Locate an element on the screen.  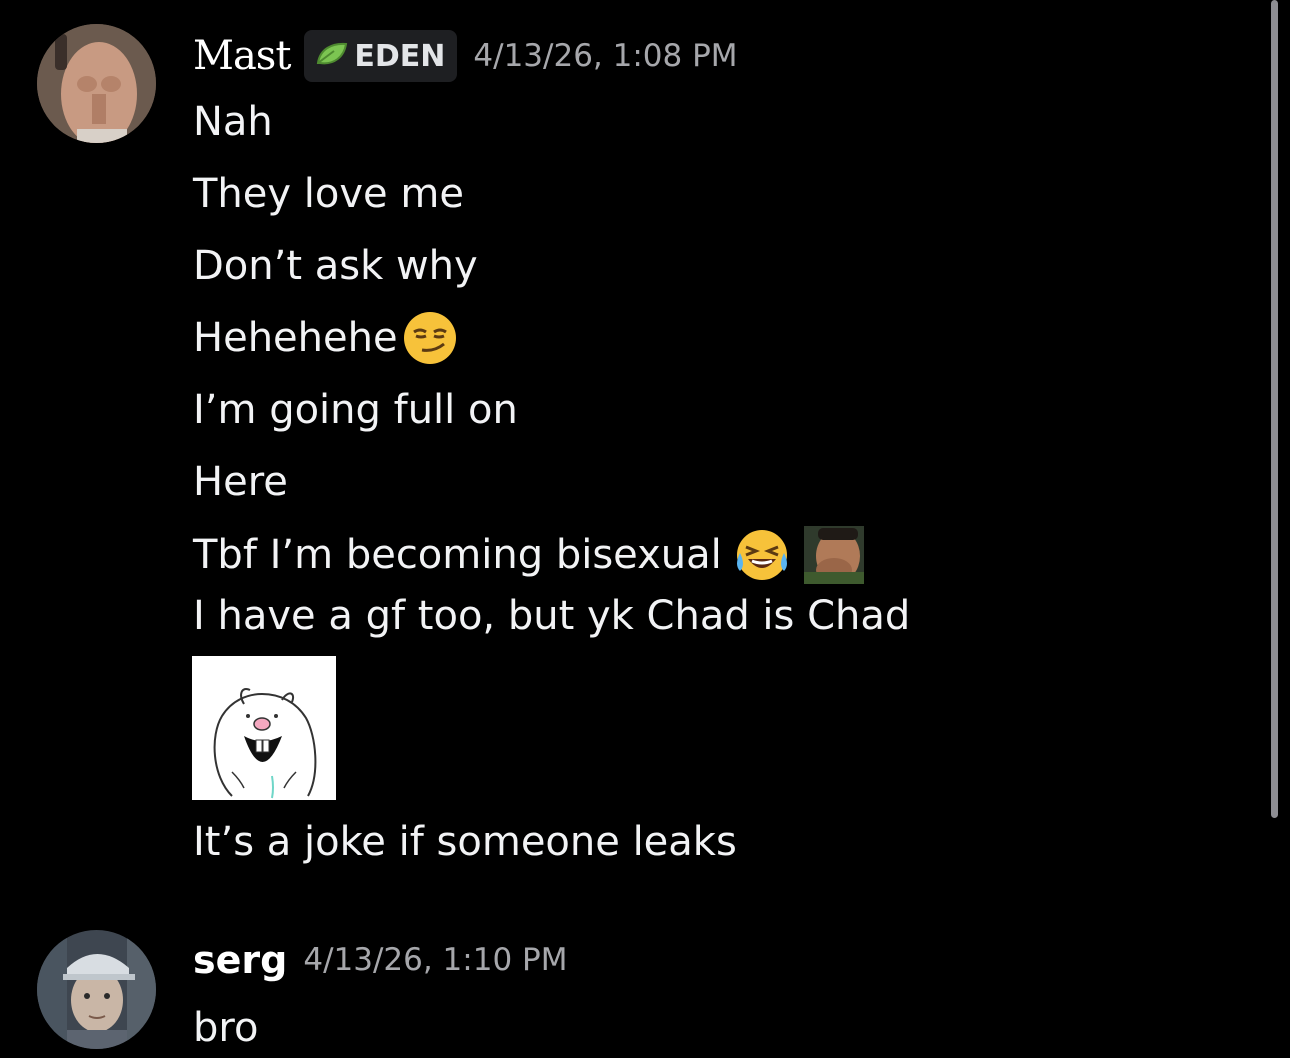
message-text: Don’t ask why is located at coordinates (335, 266).